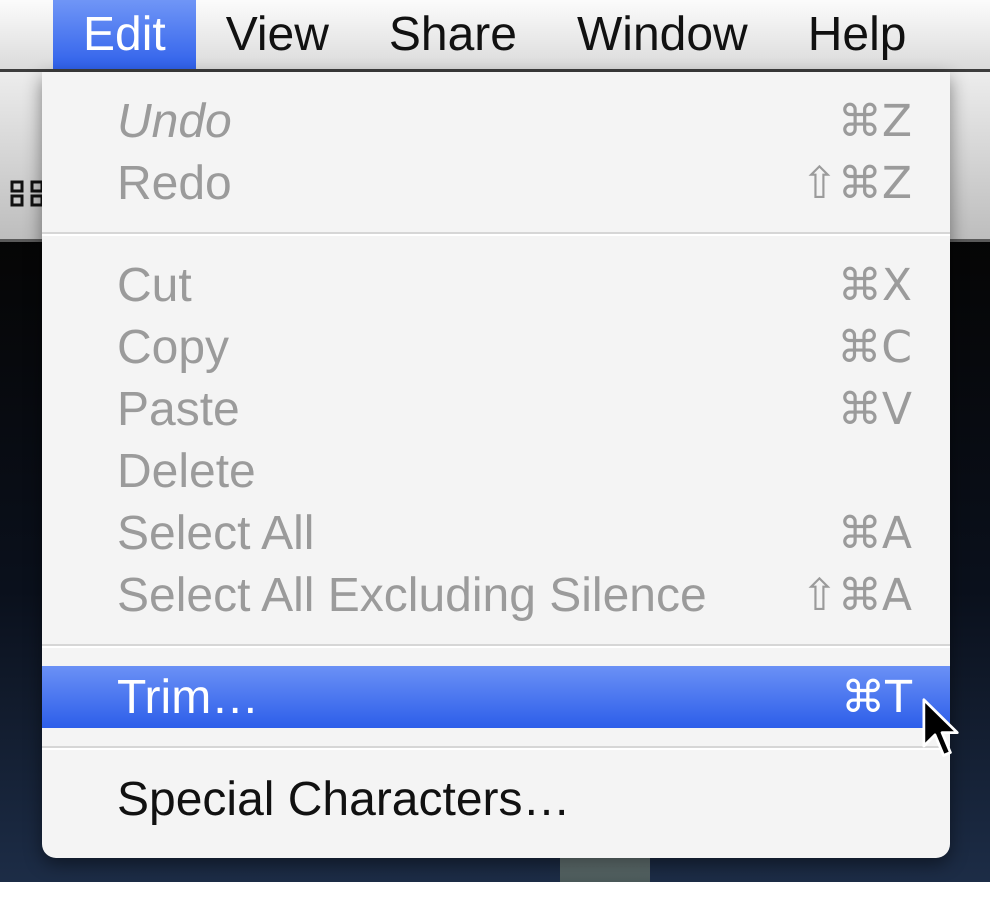 This screenshot has width=1000, height=897. I want to click on menu-item: Trim… ⌘T, so click(496, 697).